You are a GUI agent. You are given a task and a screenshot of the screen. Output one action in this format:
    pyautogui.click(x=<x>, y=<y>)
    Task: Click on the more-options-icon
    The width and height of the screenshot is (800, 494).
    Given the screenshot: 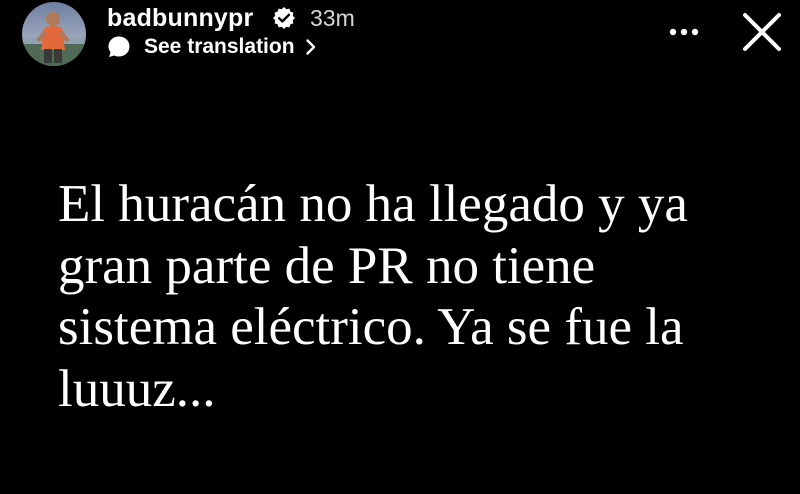 What is the action you would take?
    pyautogui.click(x=684, y=32)
    